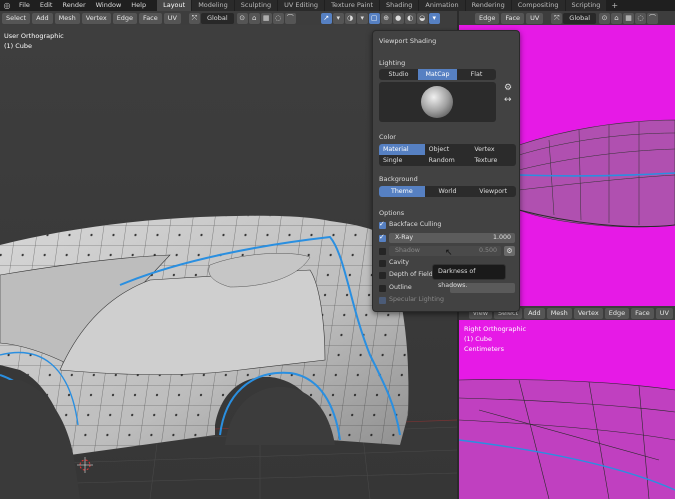  Describe the element at coordinates (242, 18) in the screenshot. I see `pivot-point-icon: ⊙` at that location.